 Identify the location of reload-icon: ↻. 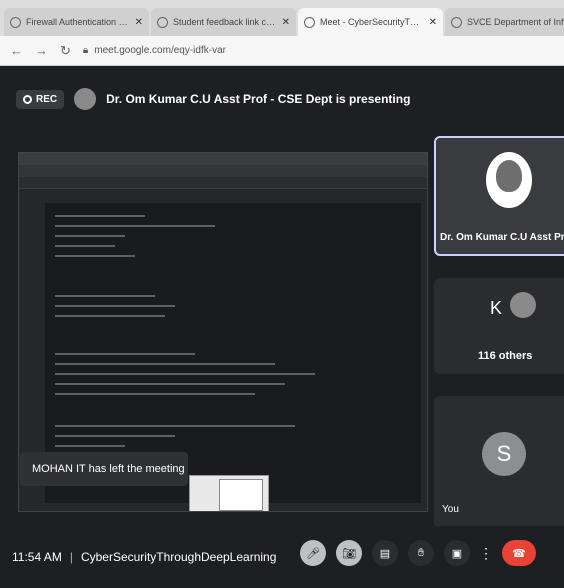
(65, 51).